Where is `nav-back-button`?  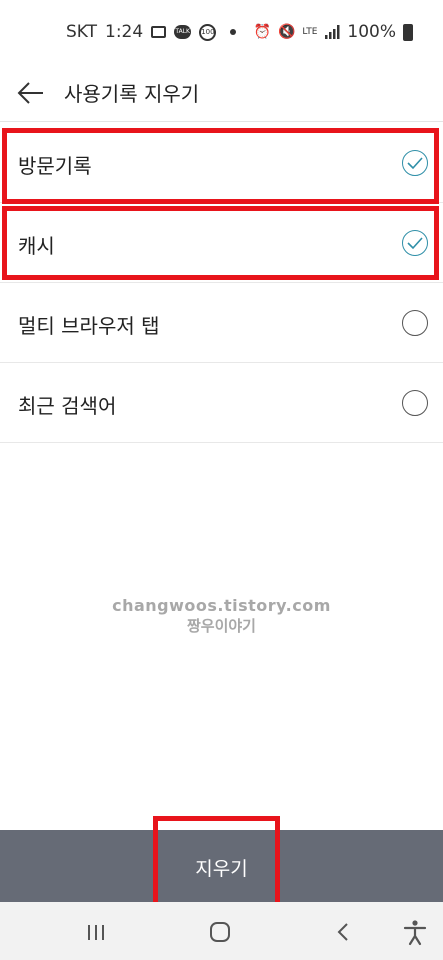
nav-back-button is located at coordinates (344, 932).